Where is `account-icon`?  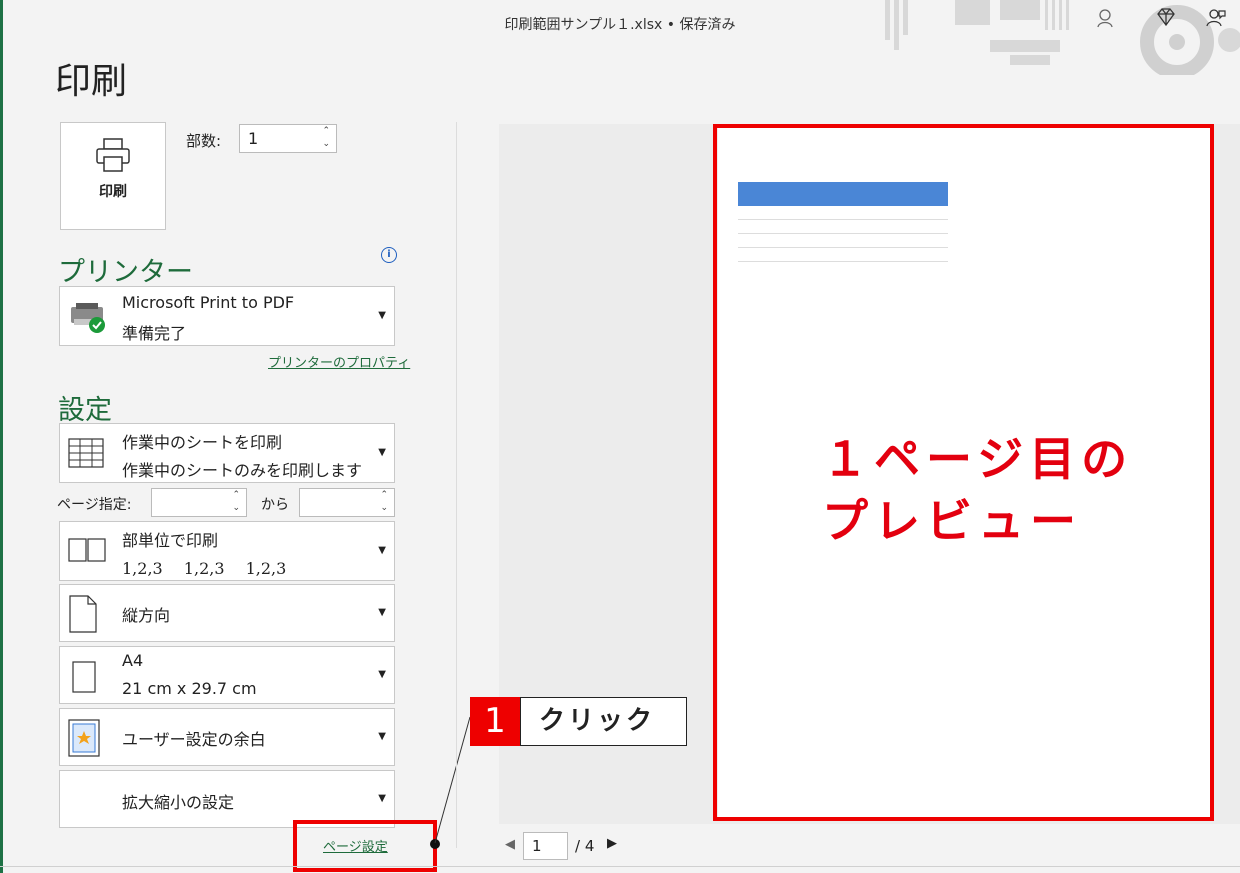
account-icon is located at coordinates (1105, 20).